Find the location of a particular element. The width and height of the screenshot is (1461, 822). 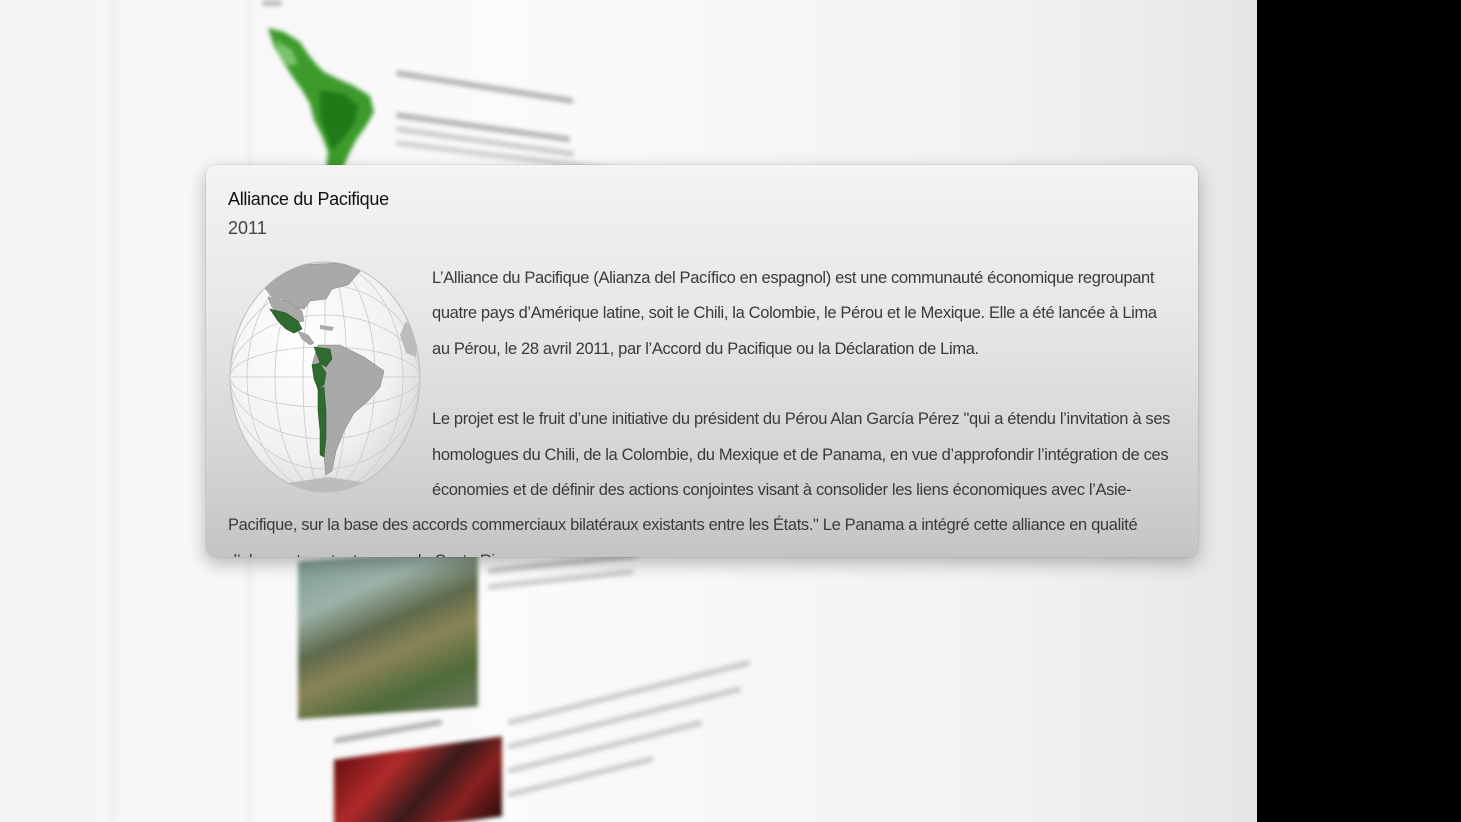

letterbox-bar is located at coordinates (1359, 411).